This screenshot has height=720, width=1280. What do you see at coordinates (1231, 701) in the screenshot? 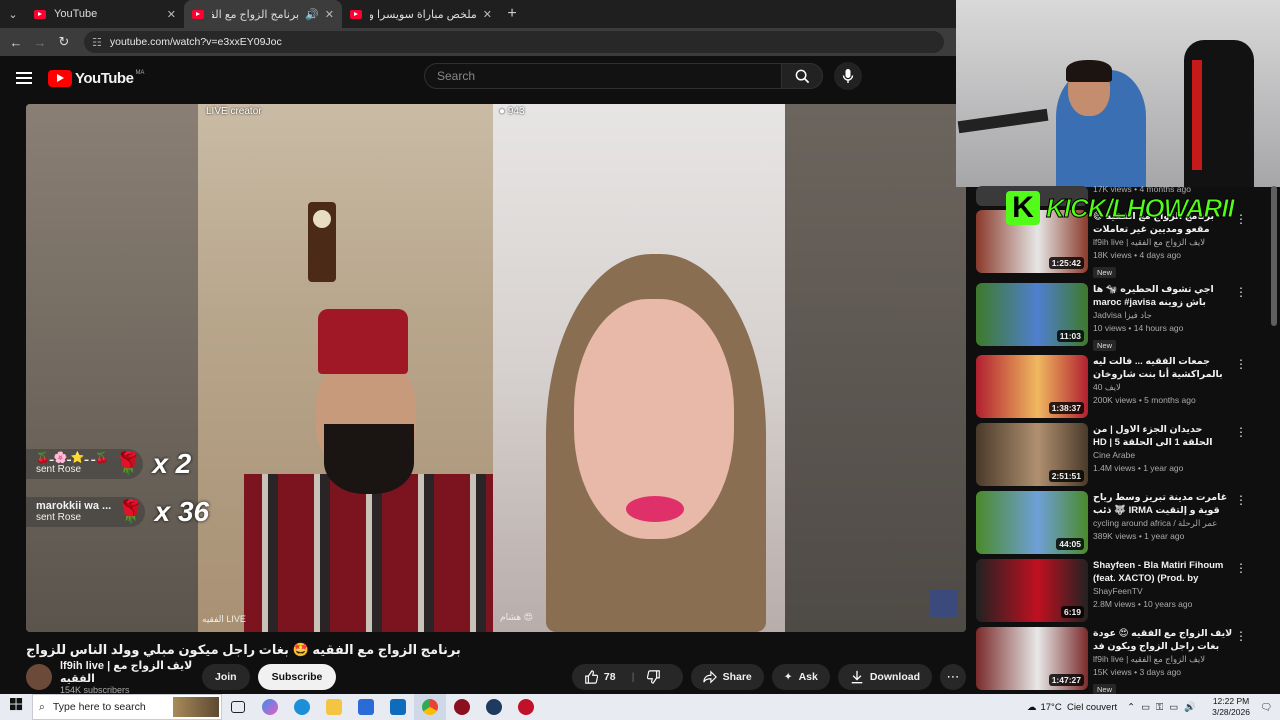
I see `clock-time: 12:22 PM` at bounding box center [1231, 701].